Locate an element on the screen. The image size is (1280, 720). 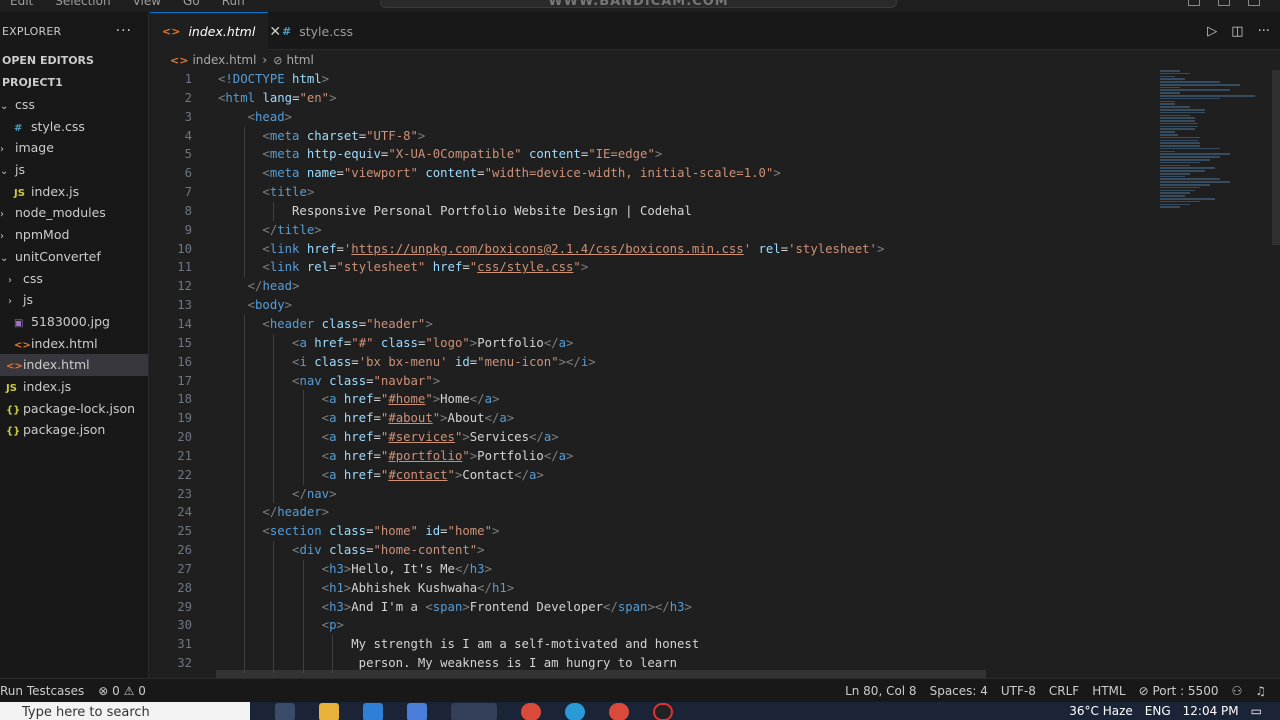
encoding: UTF-8 is located at coordinates (1018, 691).